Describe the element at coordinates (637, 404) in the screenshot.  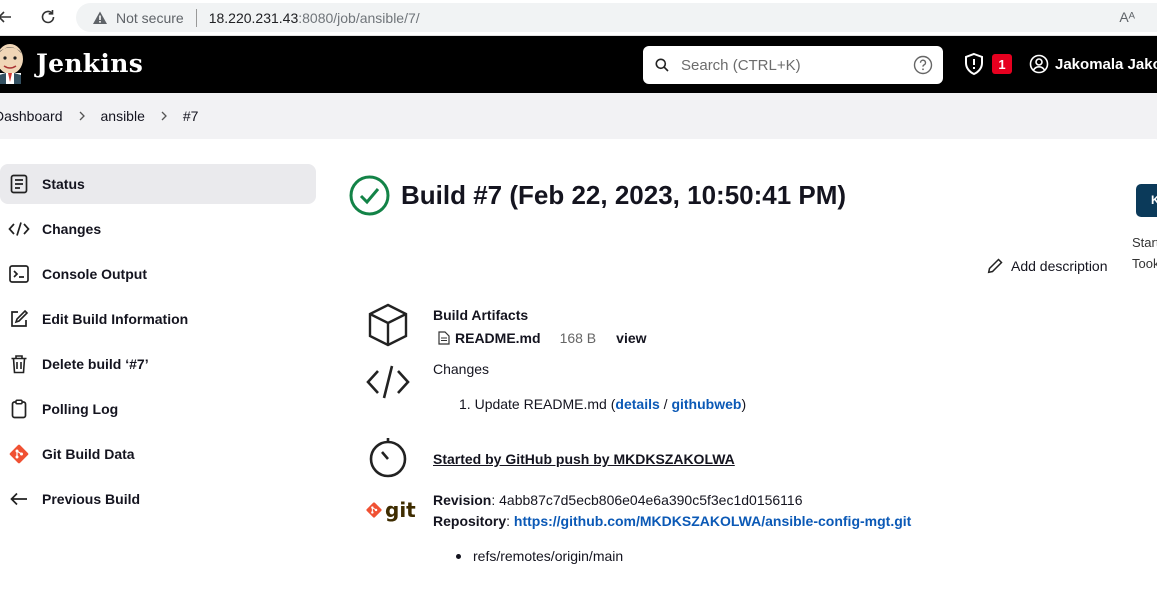
I see `change-details-link: details` at that location.